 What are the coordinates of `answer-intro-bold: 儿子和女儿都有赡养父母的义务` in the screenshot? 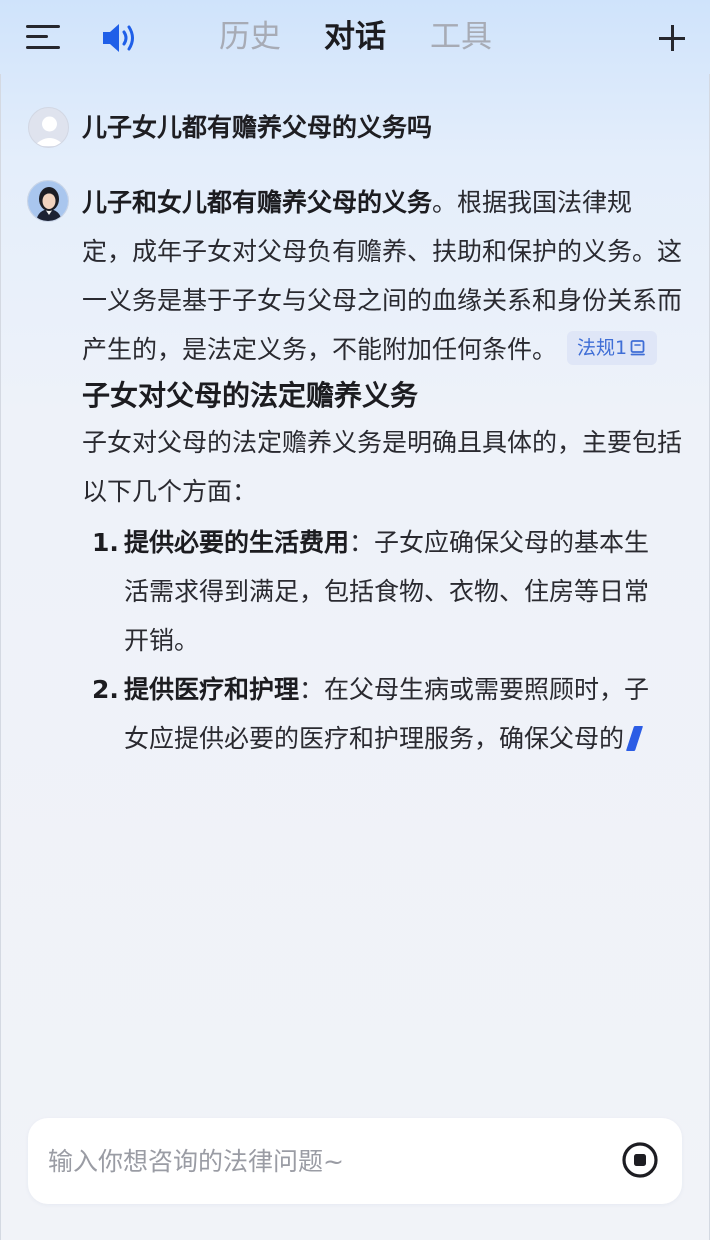 It's located at (257, 202).